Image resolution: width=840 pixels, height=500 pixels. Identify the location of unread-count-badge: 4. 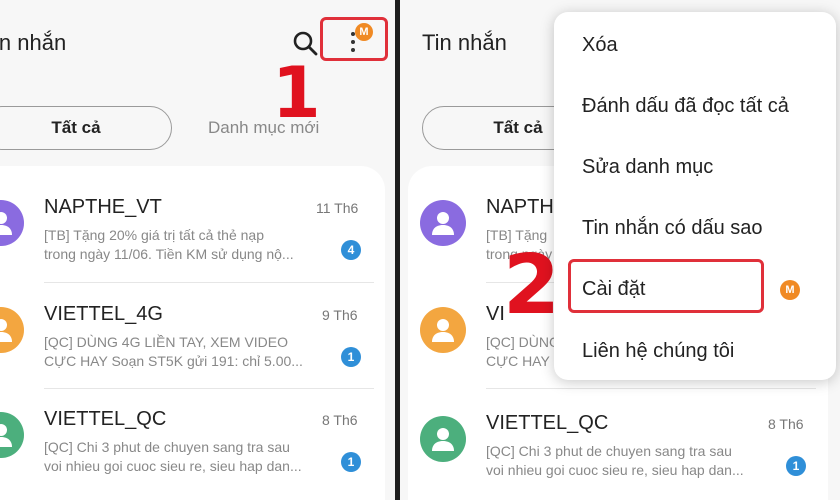
(351, 250).